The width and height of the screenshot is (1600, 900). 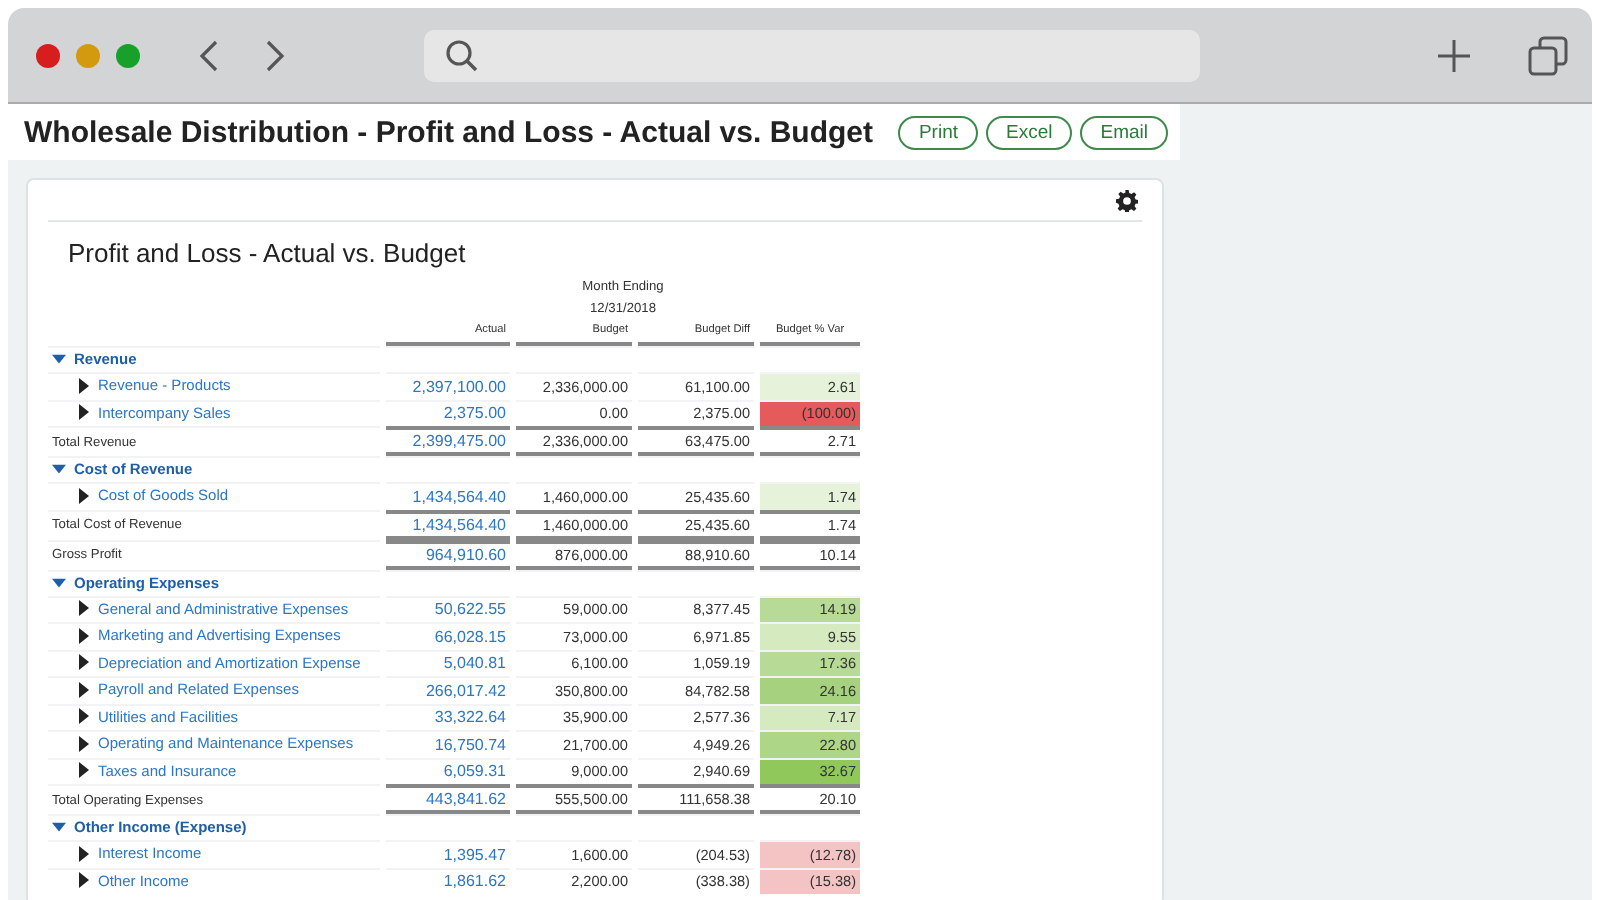 What do you see at coordinates (448, 689) in the screenshot?
I see `amount-link: 266,017.42` at bounding box center [448, 689].